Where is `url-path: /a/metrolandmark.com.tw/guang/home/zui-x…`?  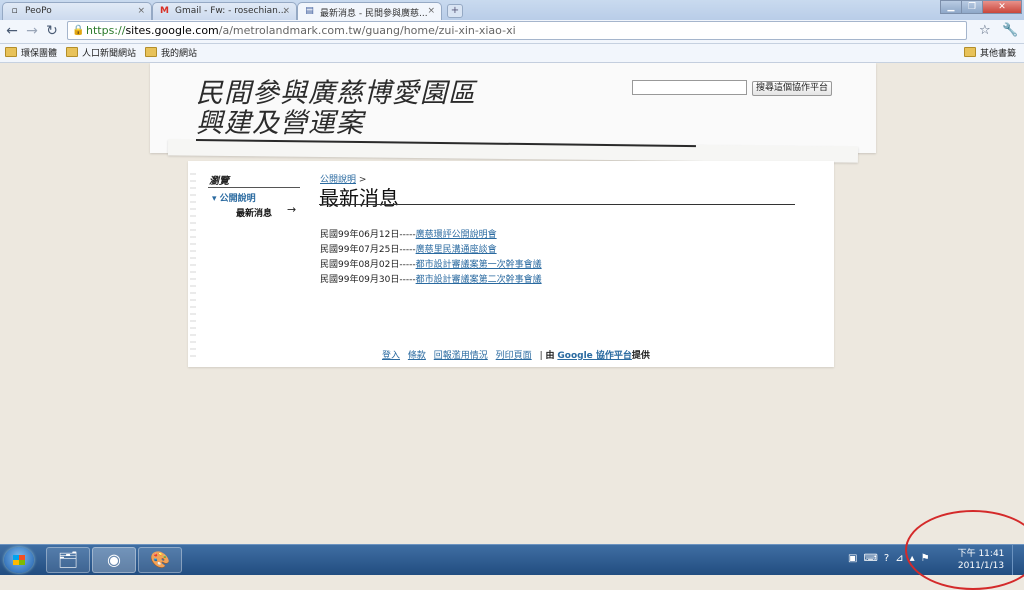 url-path: /a/metrolandmark.com.tw/guang/home/zui-x… is located at coordinates (367, 30).